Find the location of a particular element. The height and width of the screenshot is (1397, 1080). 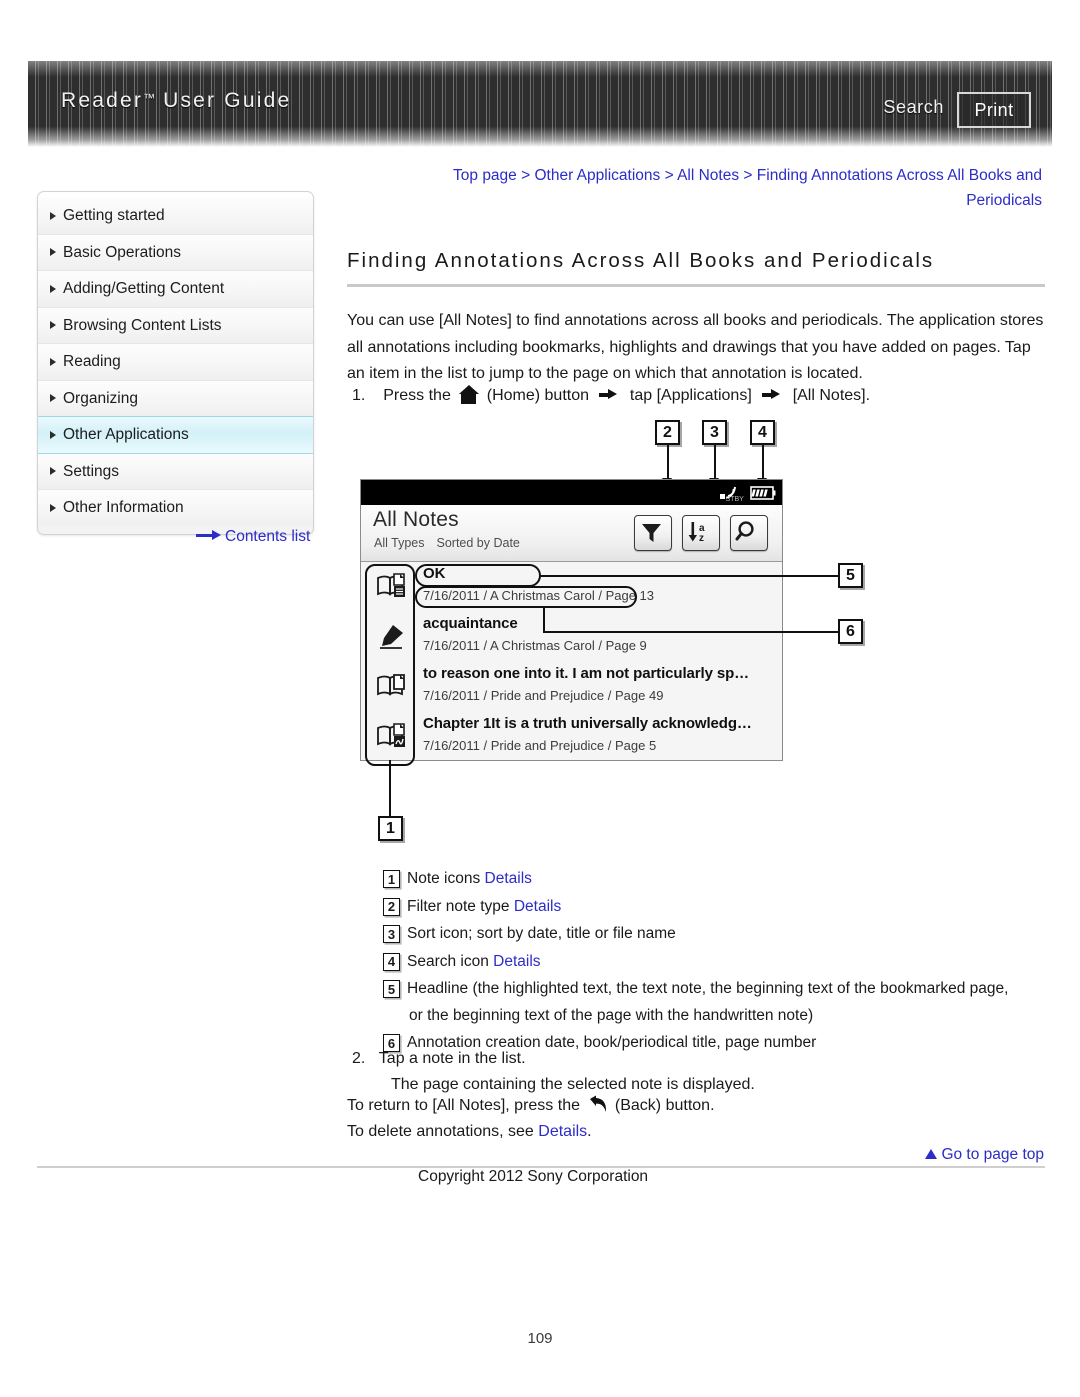

note-meta: 7/16/2011 / A Christmas Carol / Page 13 is located at coordinates (539, 595).